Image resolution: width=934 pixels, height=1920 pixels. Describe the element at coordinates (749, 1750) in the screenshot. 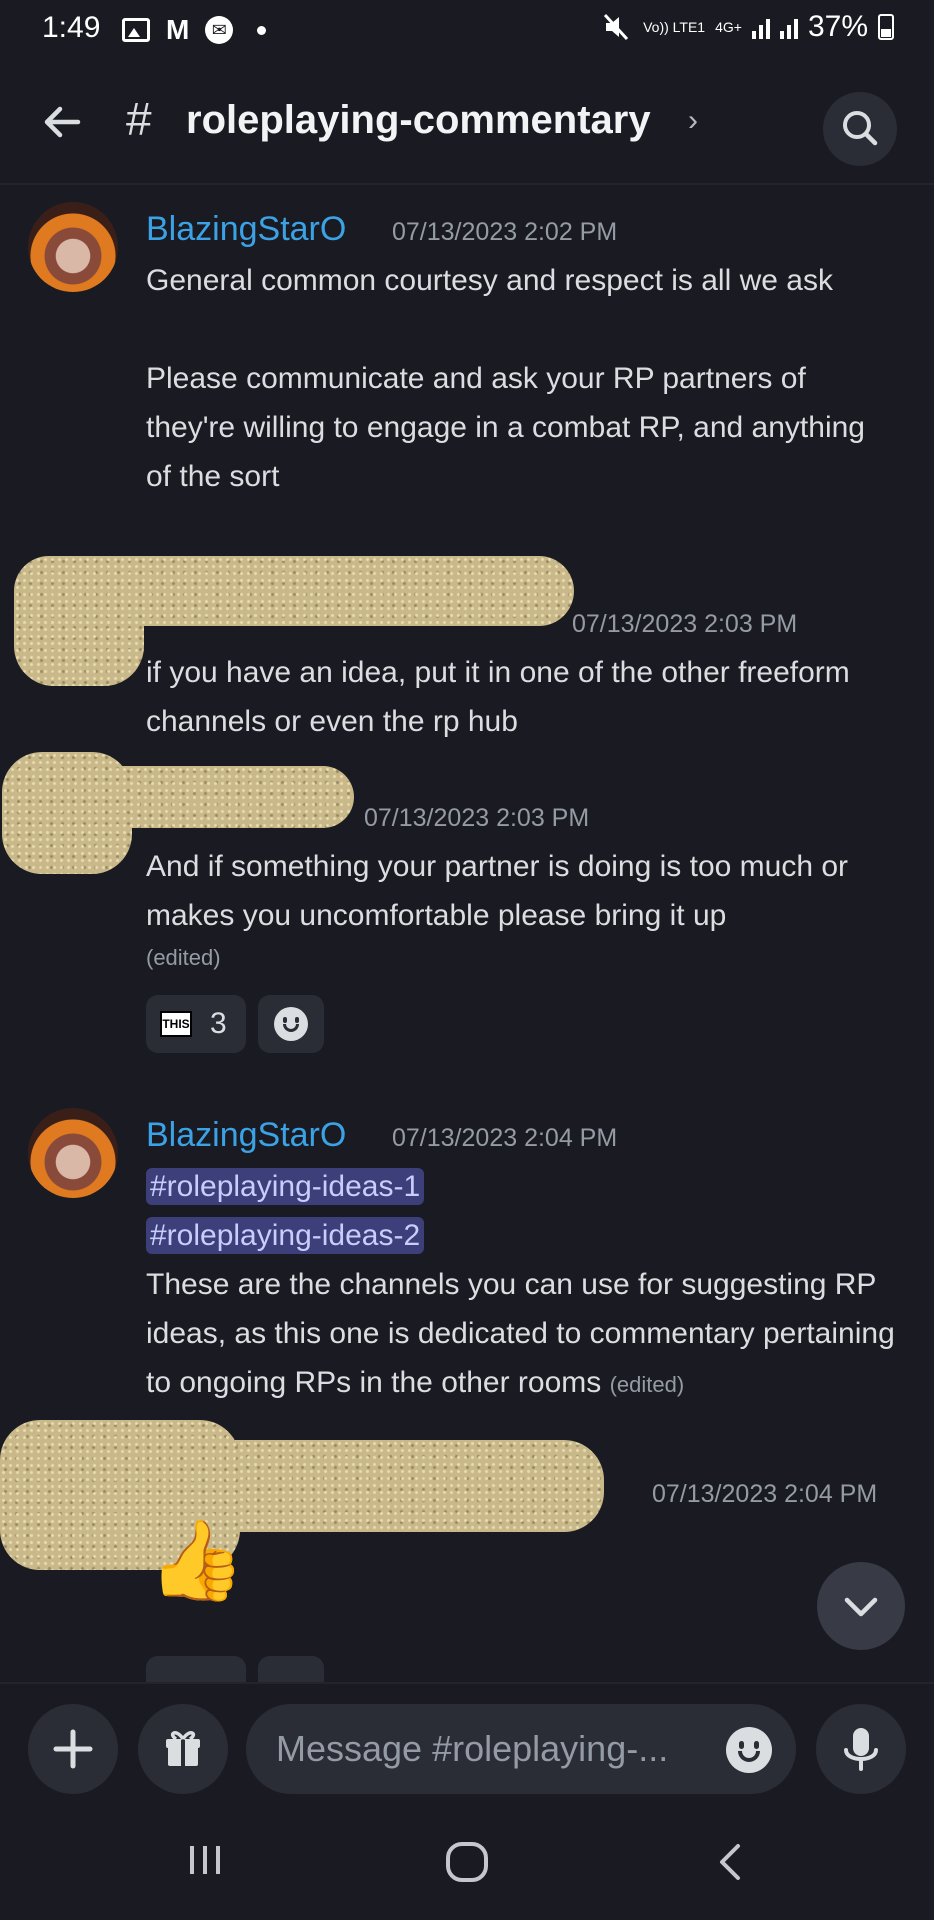

I see `emoji-button` at that location.